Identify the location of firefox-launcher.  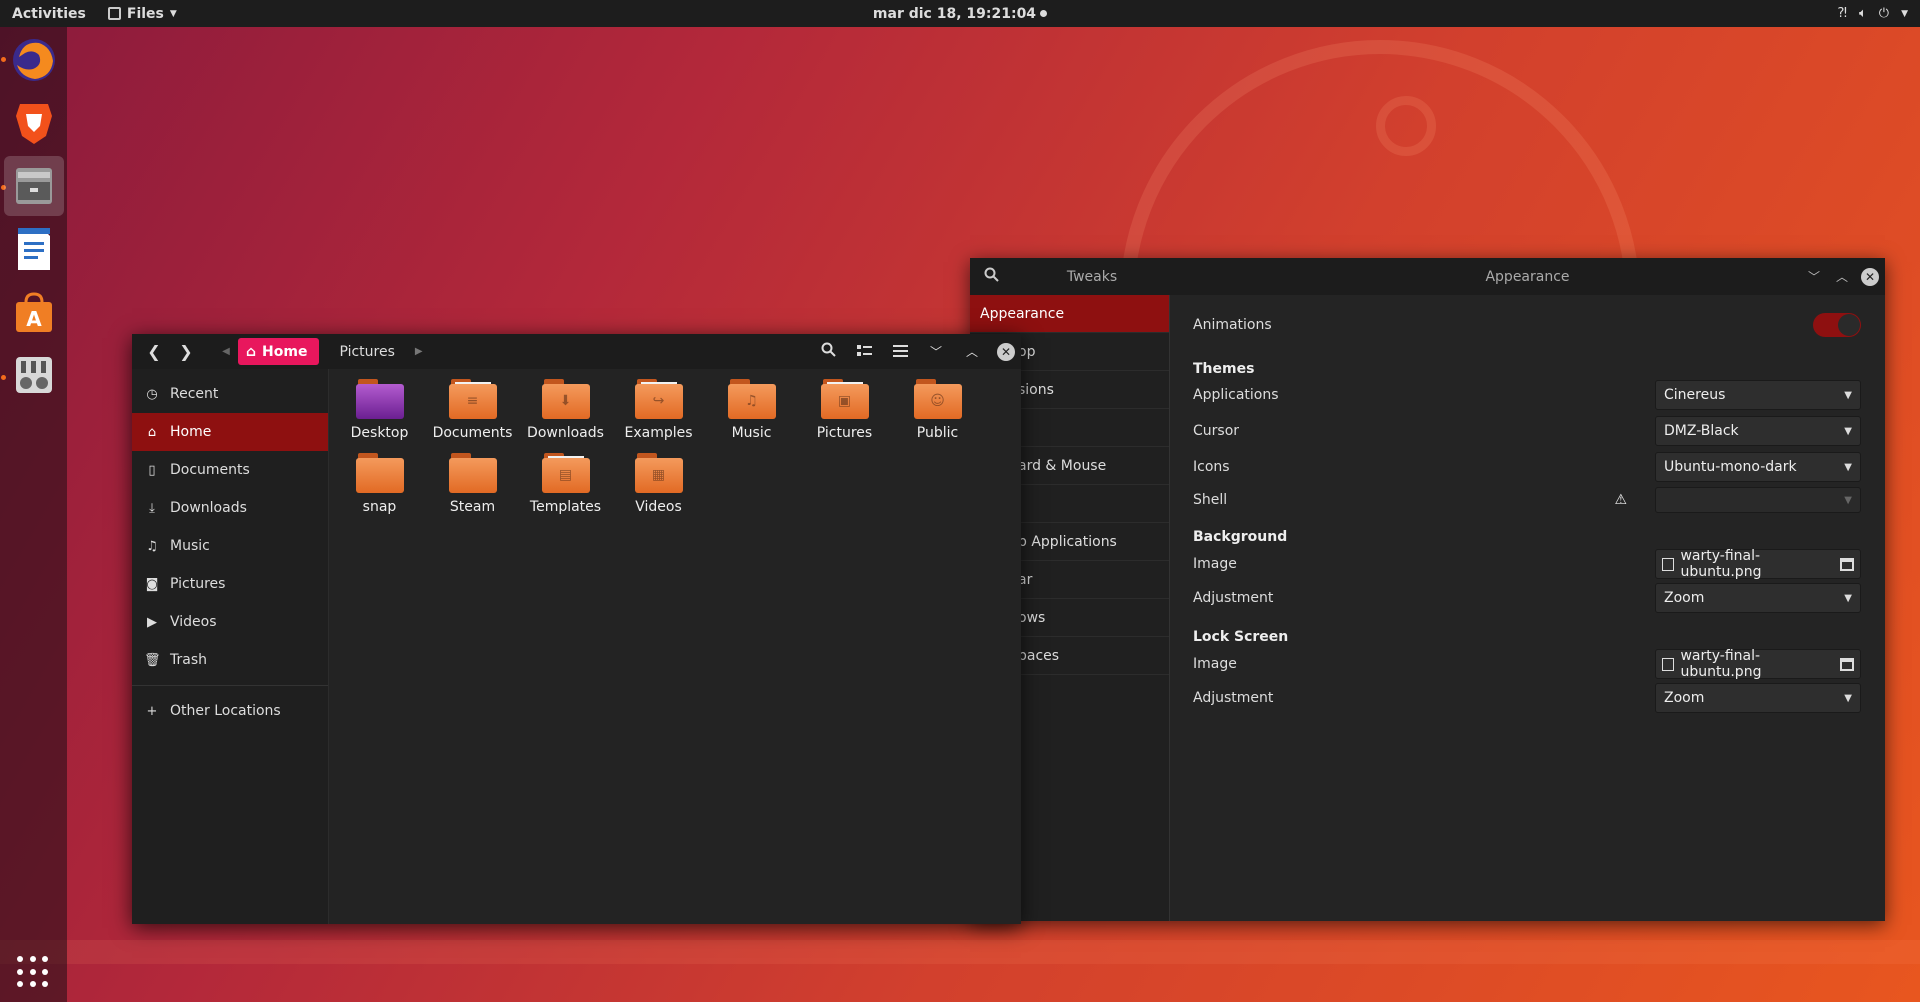
(34, 60).